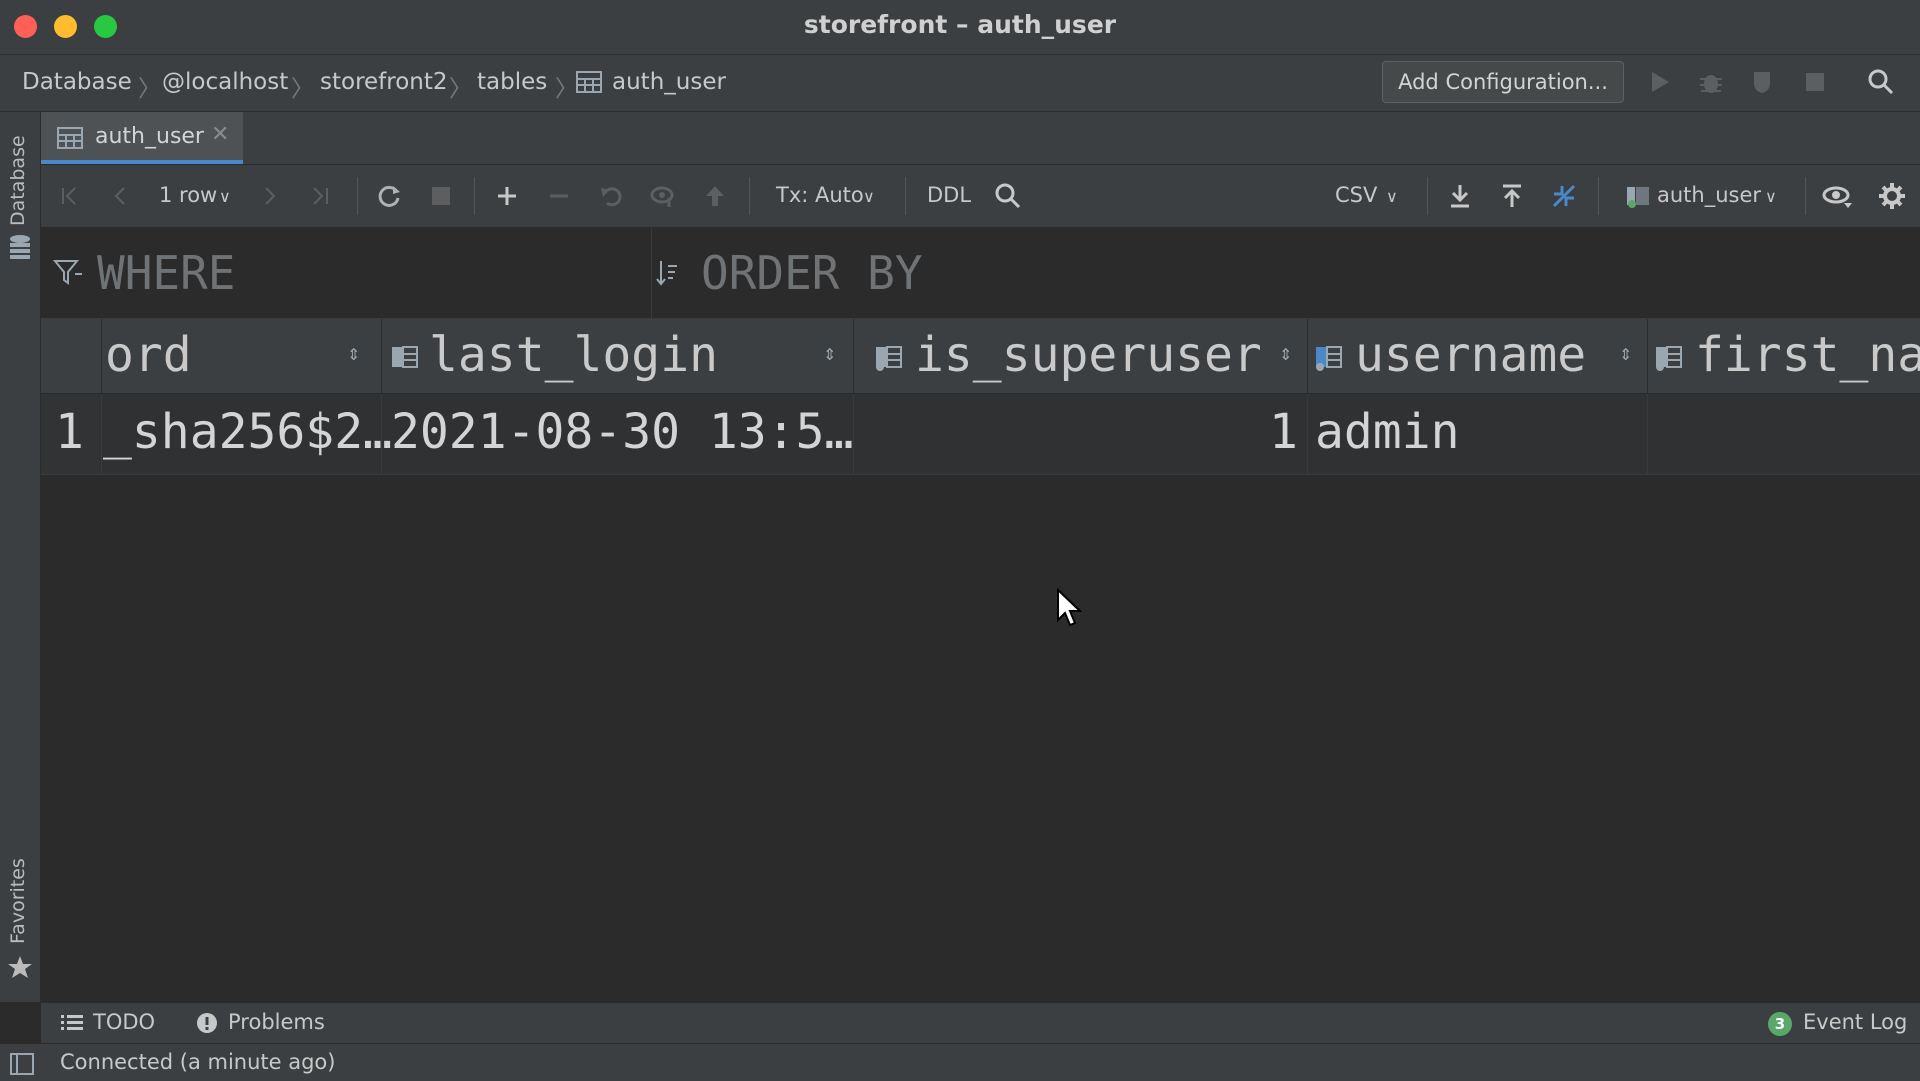 The height and width of the screenshot is (1081, 1920). I want to click on table-selector-dropdown: auth_user, so click(1709, 195).